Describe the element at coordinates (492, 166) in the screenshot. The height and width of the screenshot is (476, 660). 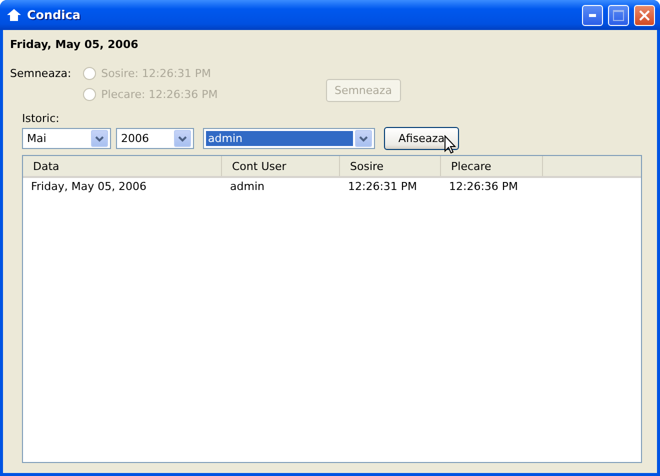
I see `column-header: Plecare` at that location.